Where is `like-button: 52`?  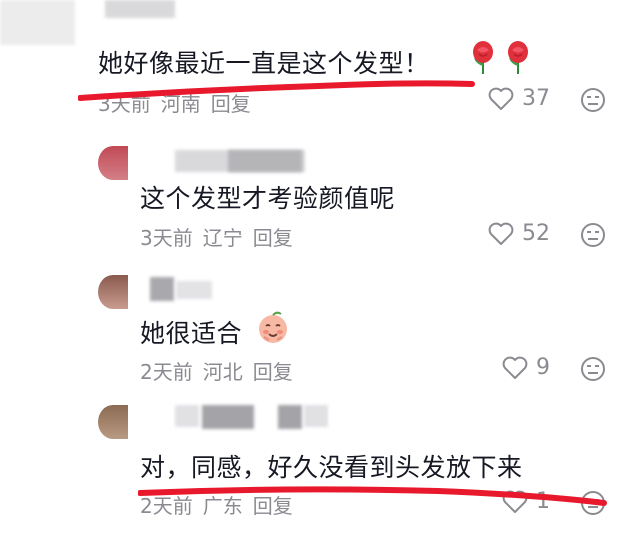
like-button: 52 is located at coordinates (519, 233).